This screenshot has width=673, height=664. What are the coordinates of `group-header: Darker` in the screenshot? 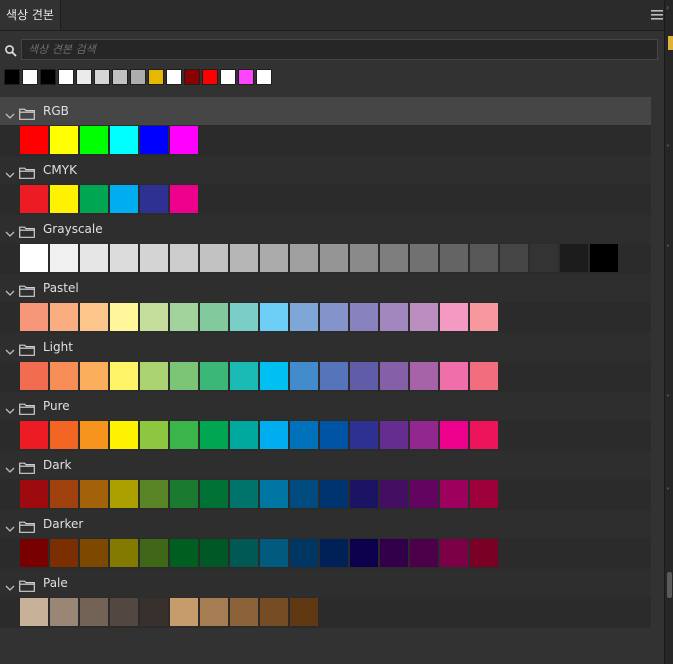 It's located at (325, 524).